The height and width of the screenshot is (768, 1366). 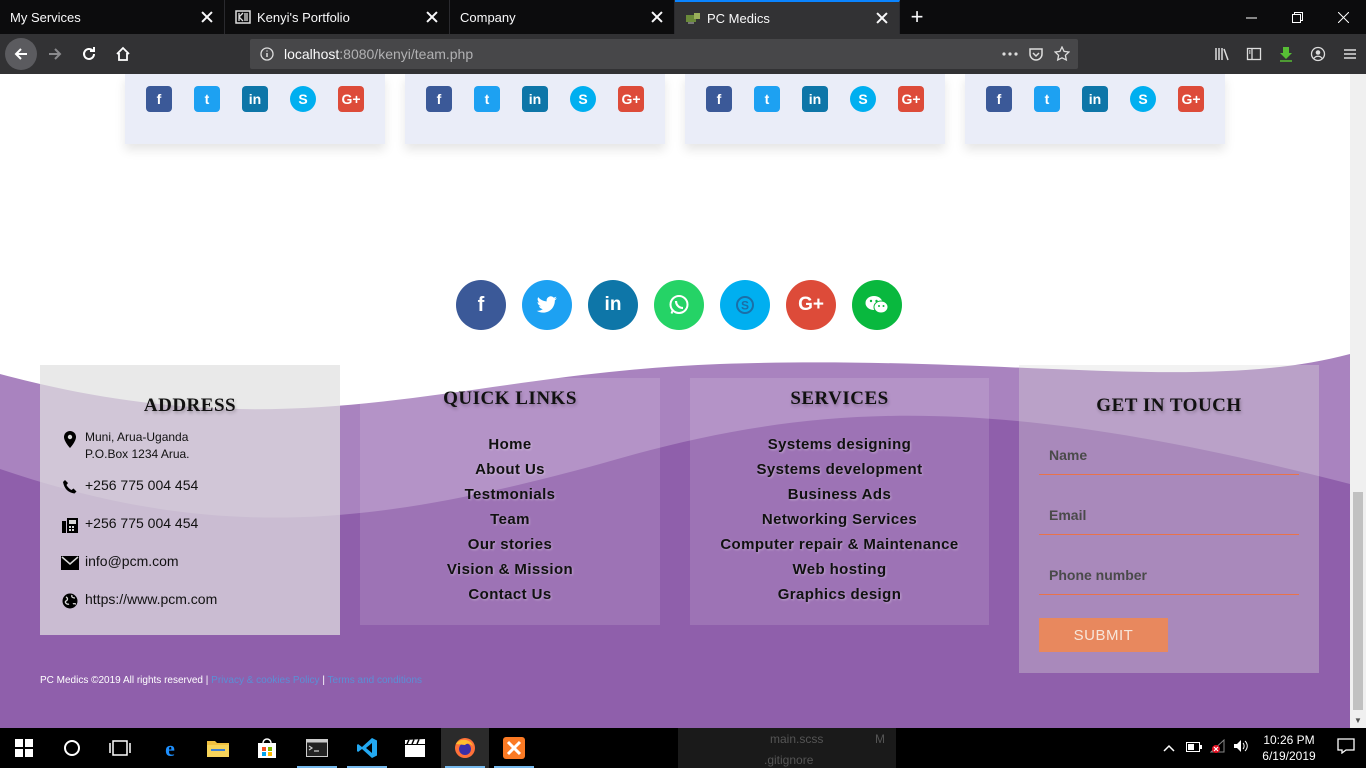 What do you see at coordinates (375, 680) in the screenshot?
I see `terms-link: Terms and conditions` at bounding box center [375, 680].